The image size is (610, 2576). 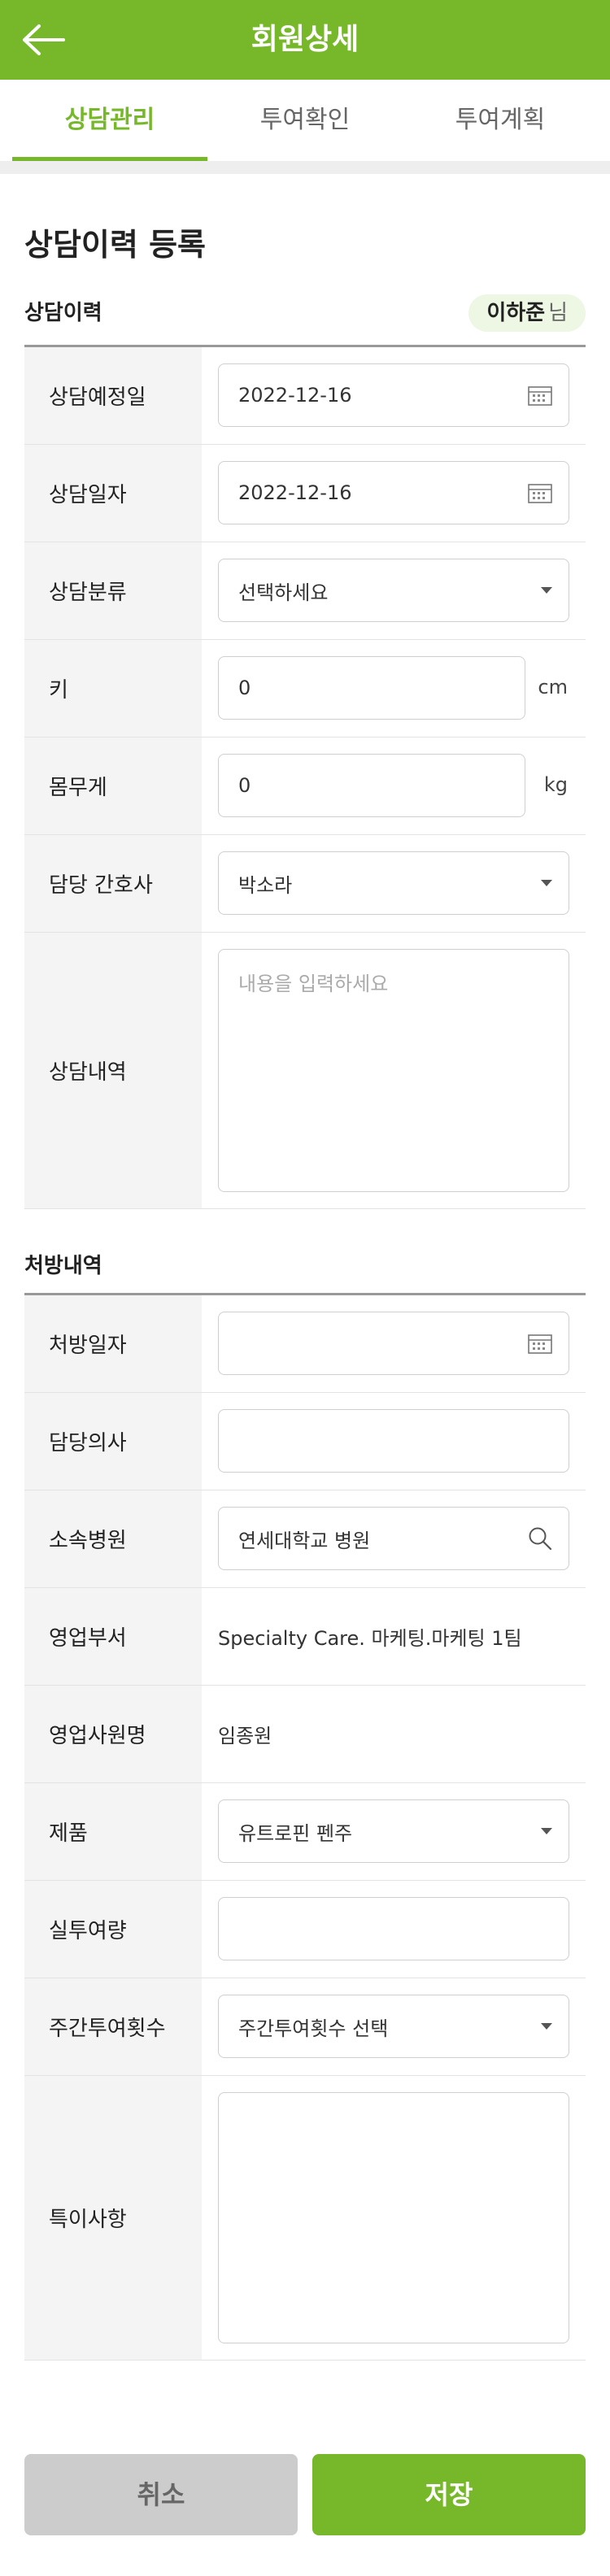 What do you see at coordinates (113, 1442) in the screenshot?
I see `row-label: 담당의사` at bounding box center [113, 1442].